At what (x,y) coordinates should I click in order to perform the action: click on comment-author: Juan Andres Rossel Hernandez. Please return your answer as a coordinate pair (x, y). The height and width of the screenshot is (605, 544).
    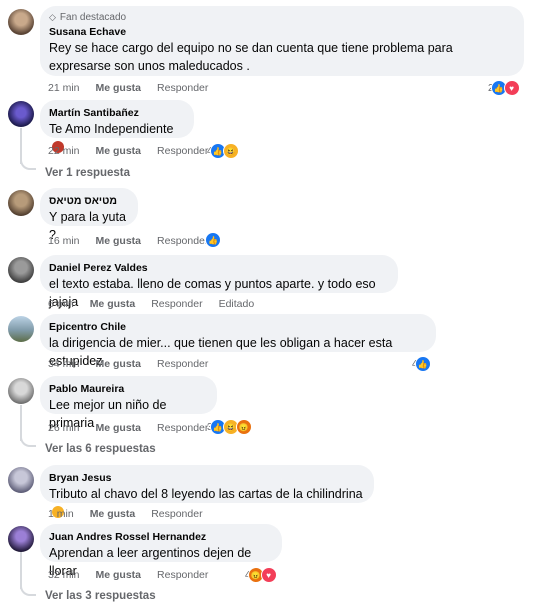
    Looking at the image, I should click on (160, 537).